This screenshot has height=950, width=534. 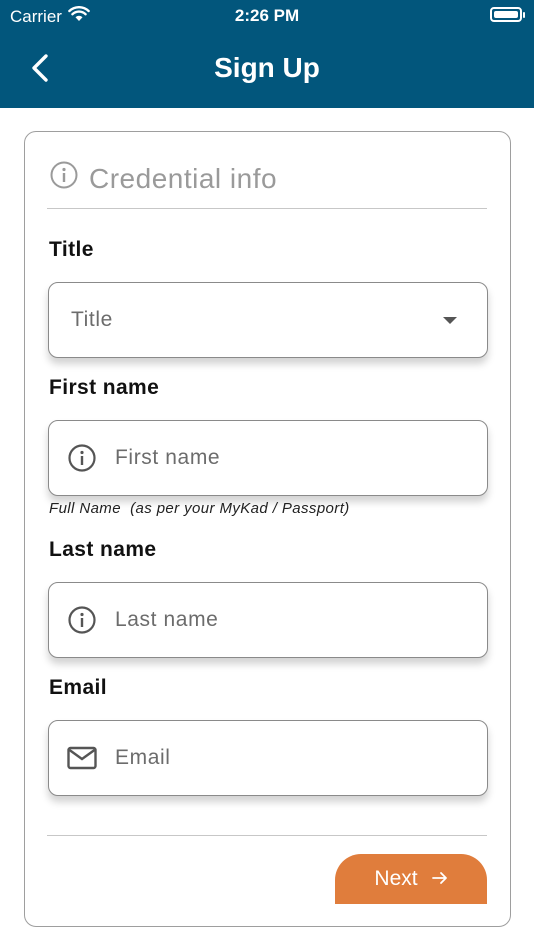 I want to click on title-select: Title, so click(x=268, y=320).